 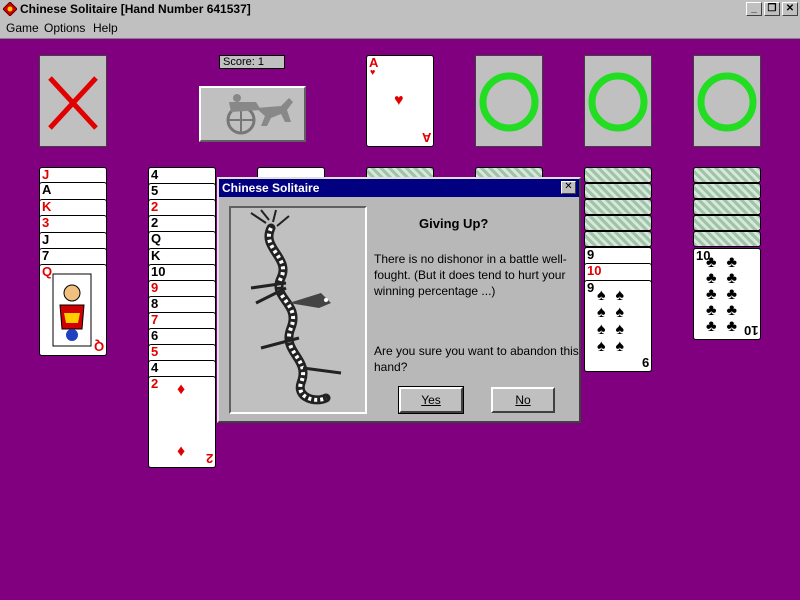 I want to click on tableau-card-queen: Q Q, so click(x=73, y=310).